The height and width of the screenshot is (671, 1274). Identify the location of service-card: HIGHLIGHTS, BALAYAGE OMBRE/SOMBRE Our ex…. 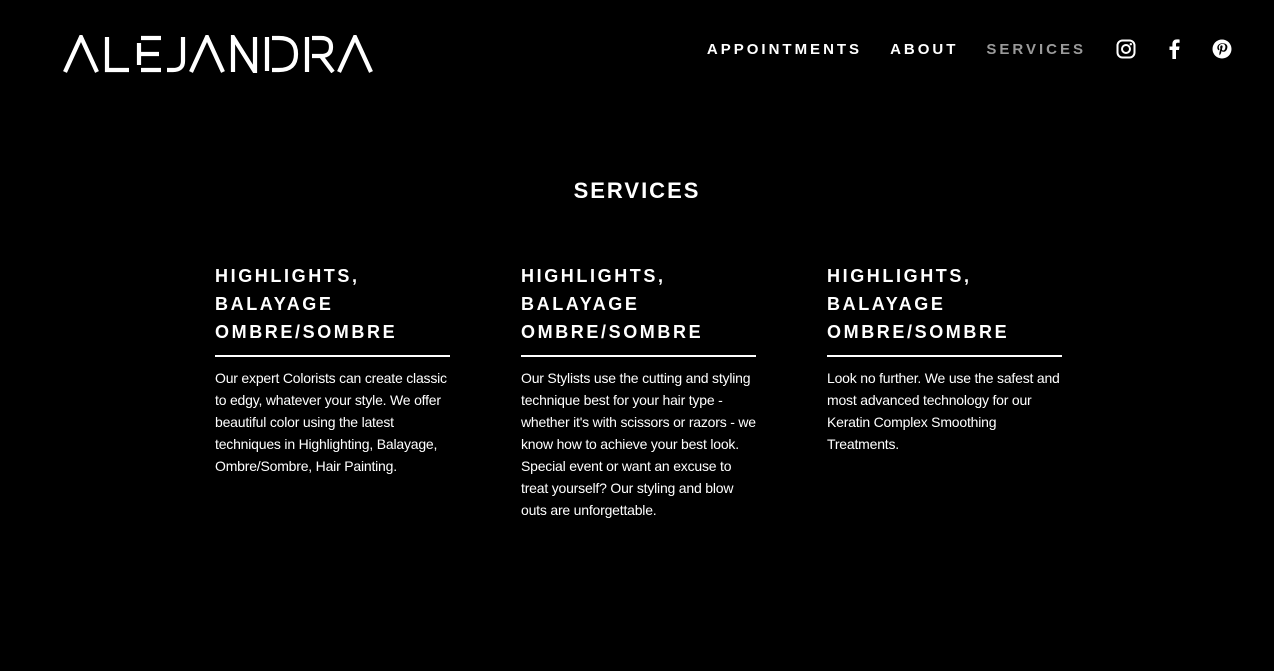
(332, 391).